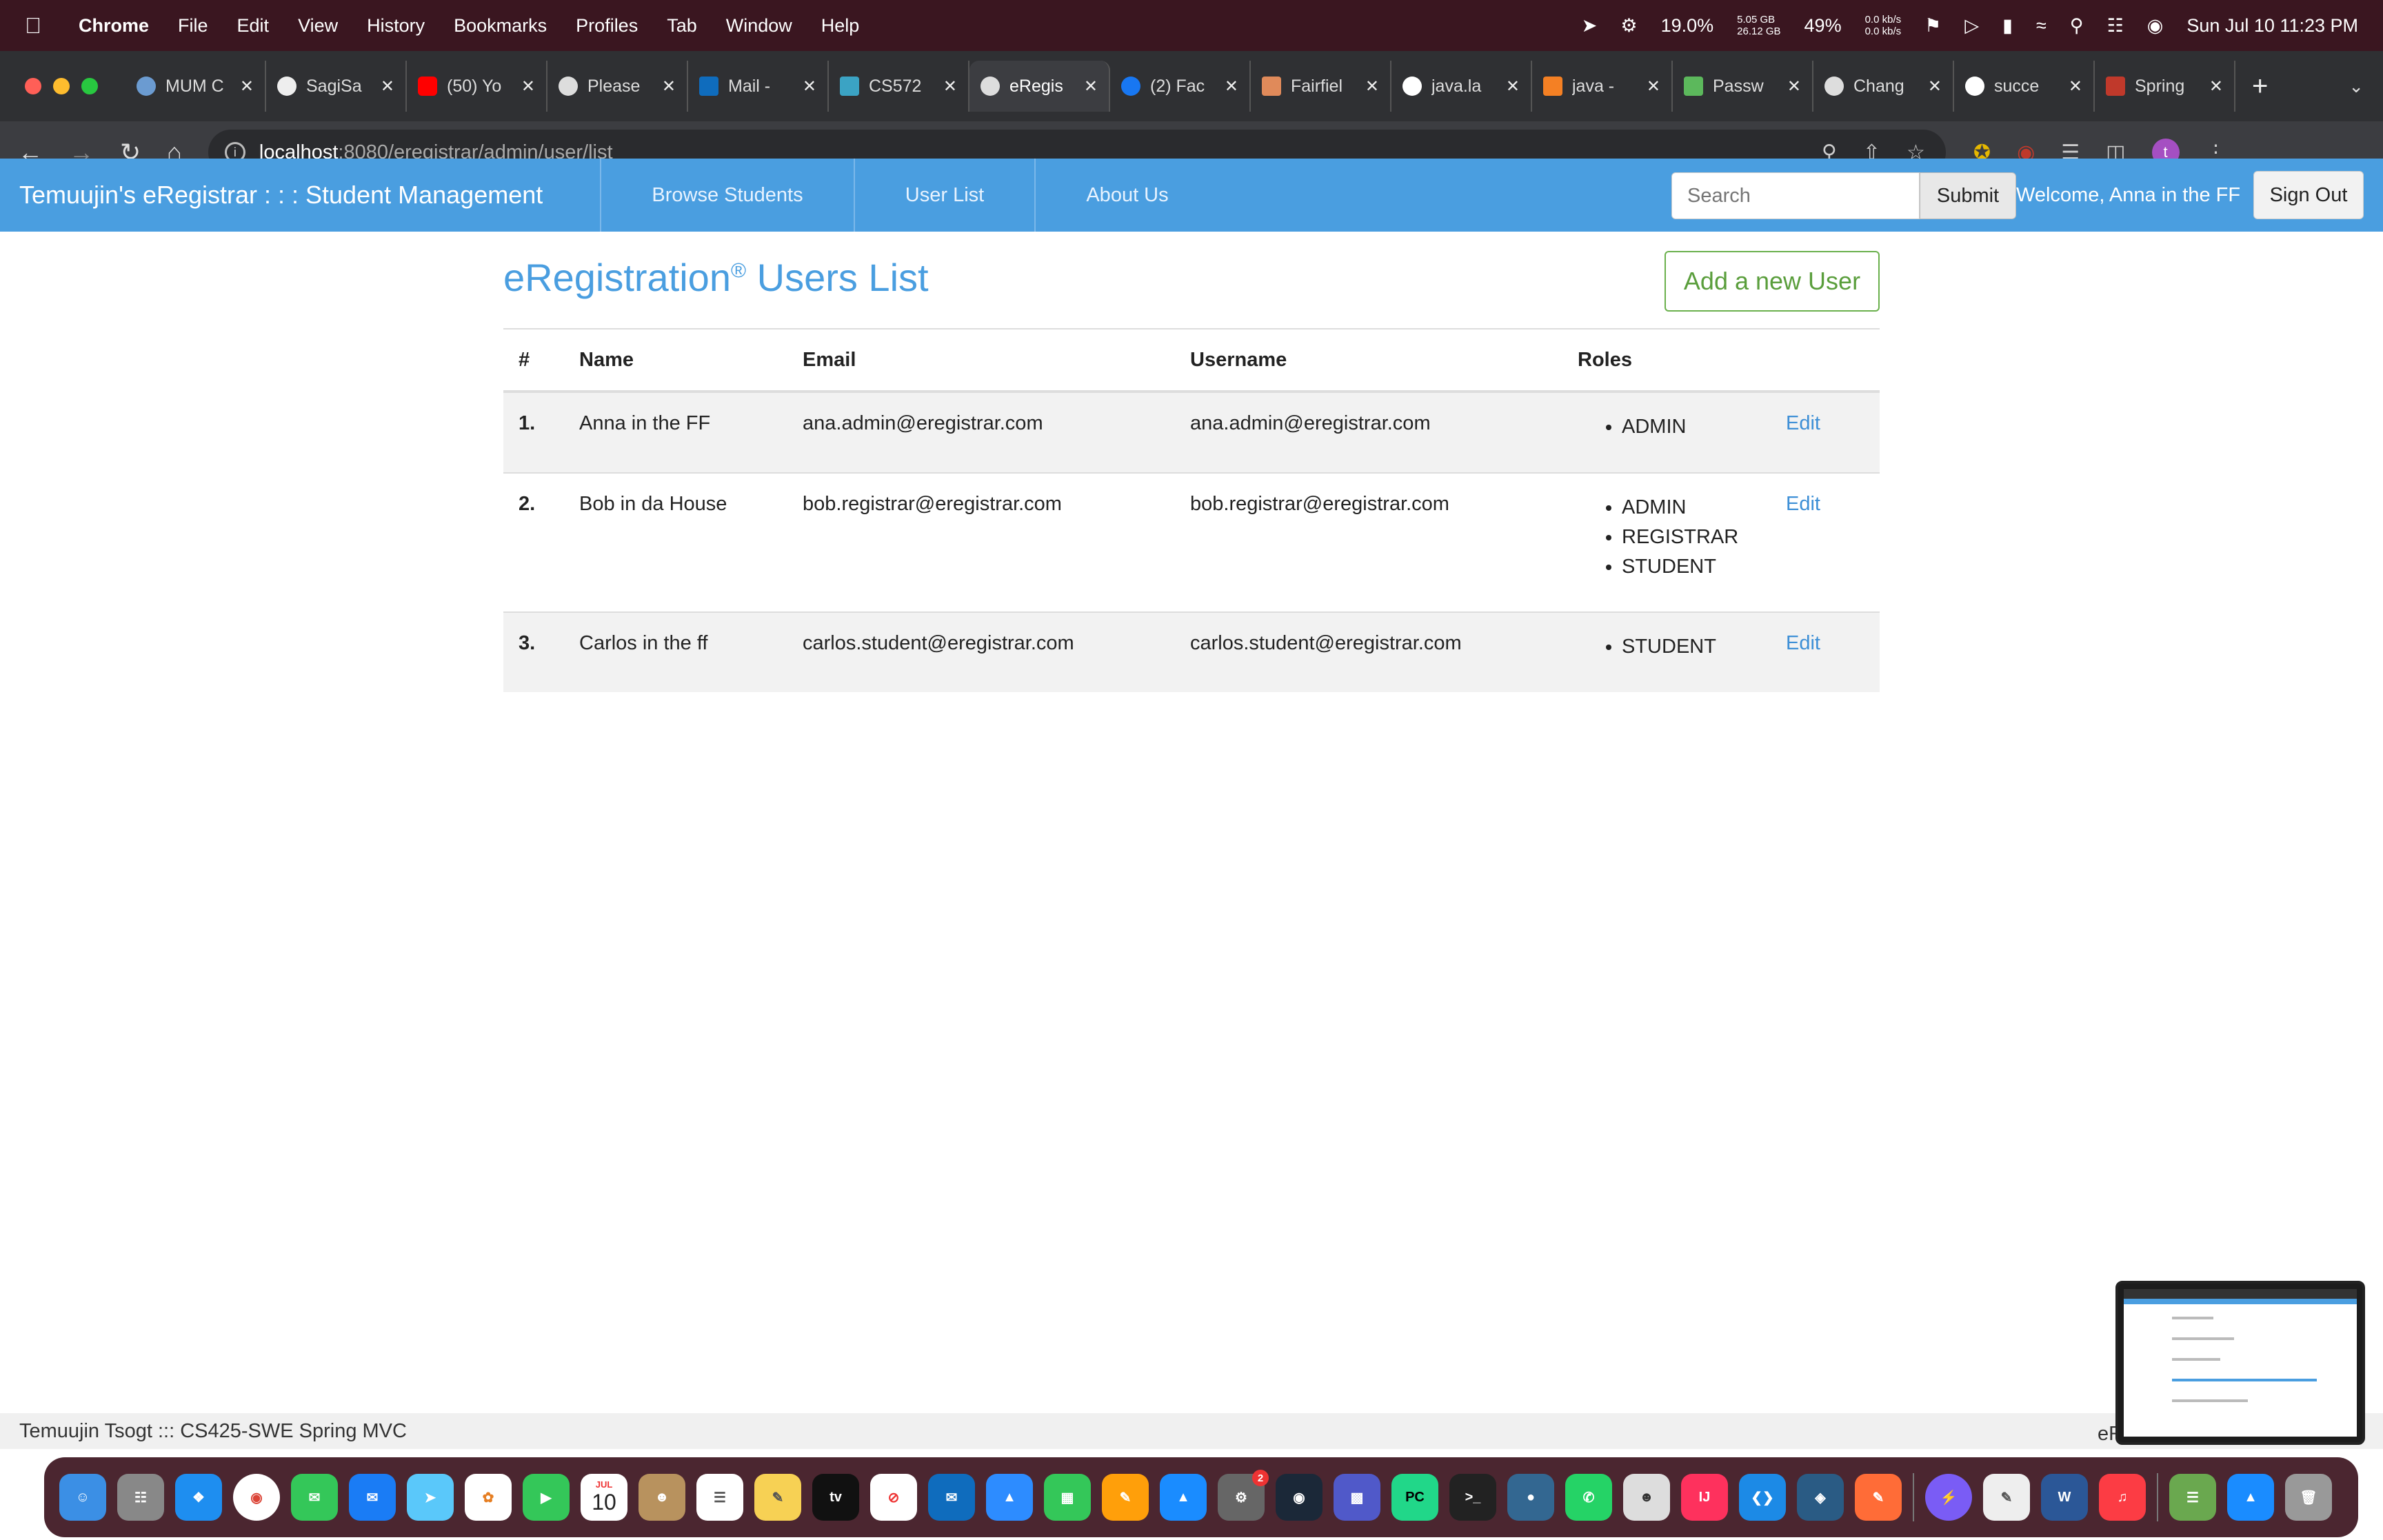 This screenshot has height=1540, width=2383. Describe the element at coordinates (1823, 26) in the screenshot. I see `battery-percent: 49%` at that location.